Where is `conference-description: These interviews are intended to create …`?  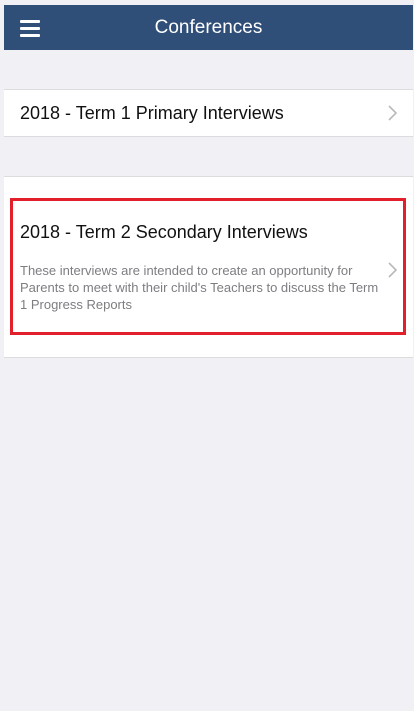 conference-description: These interviews are intended to create … is located at coordinates (199, 287).